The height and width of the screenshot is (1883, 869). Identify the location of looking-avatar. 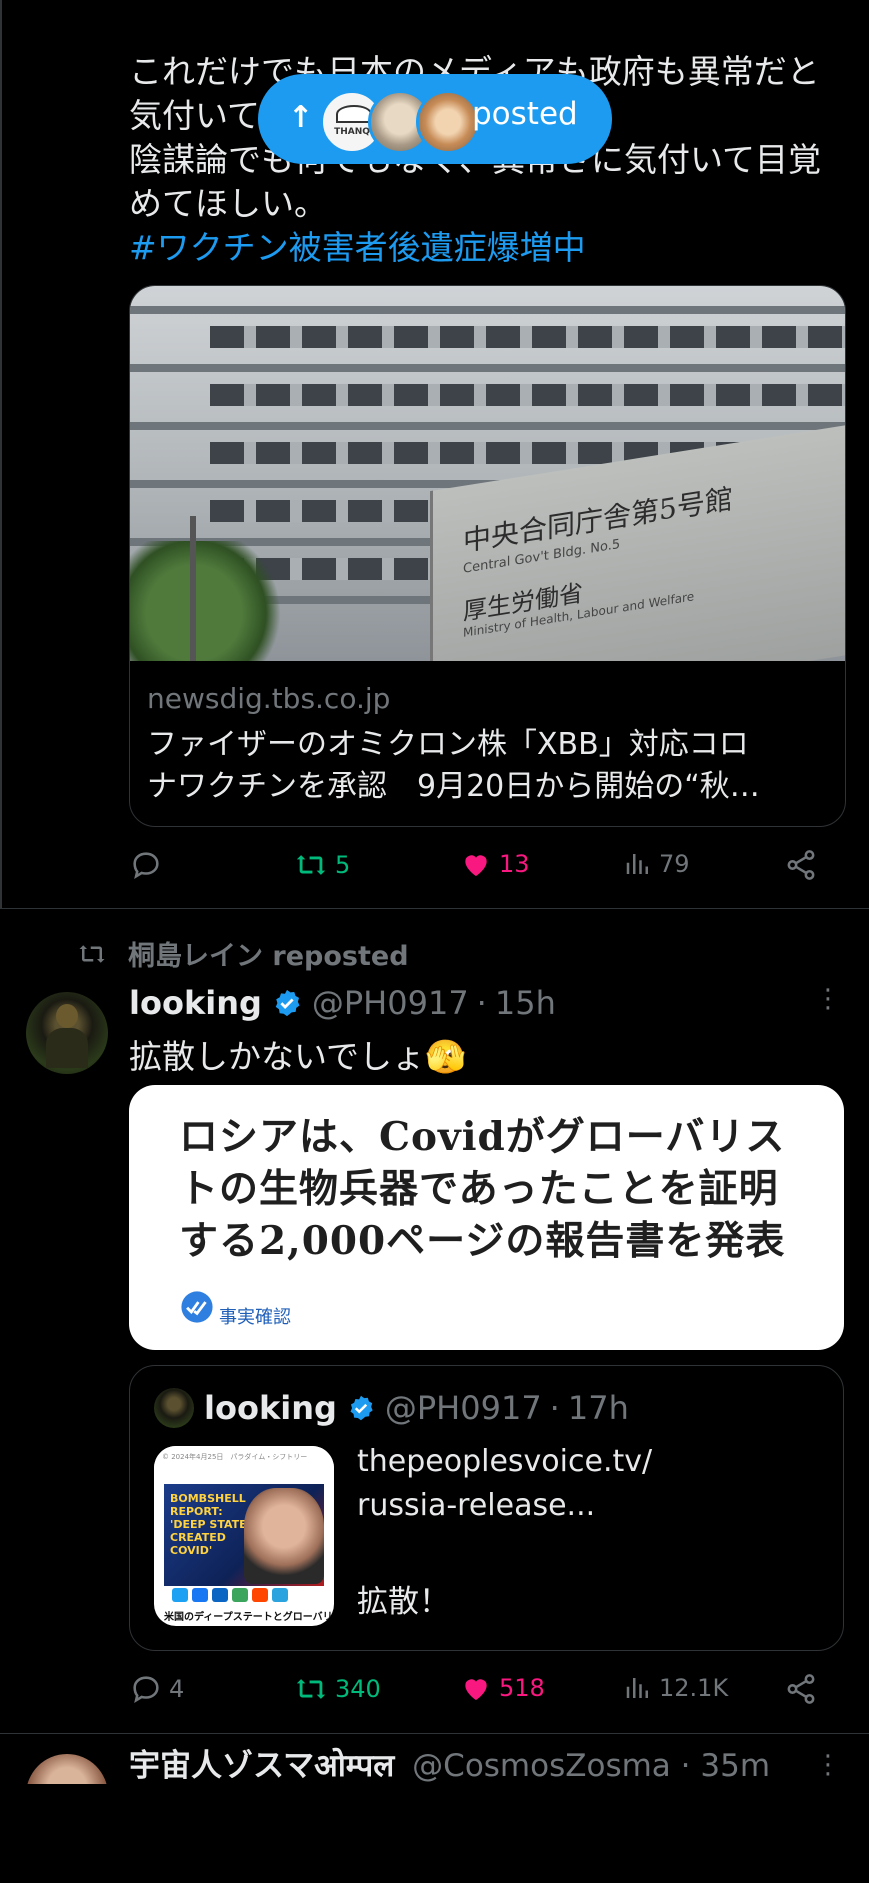
(67, 1033).